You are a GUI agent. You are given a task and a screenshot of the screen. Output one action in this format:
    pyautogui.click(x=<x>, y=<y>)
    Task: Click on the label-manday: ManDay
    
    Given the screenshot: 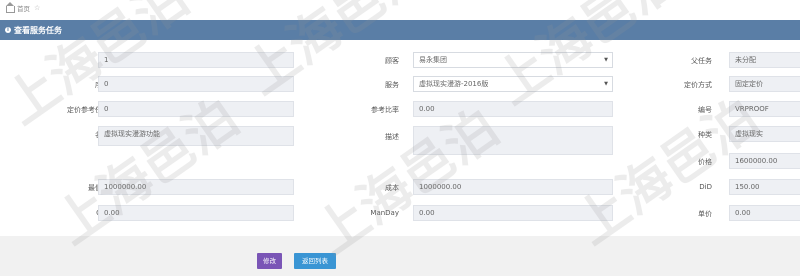 What is the action you would take?
    pyautogui.click(x=384, y=213)
    